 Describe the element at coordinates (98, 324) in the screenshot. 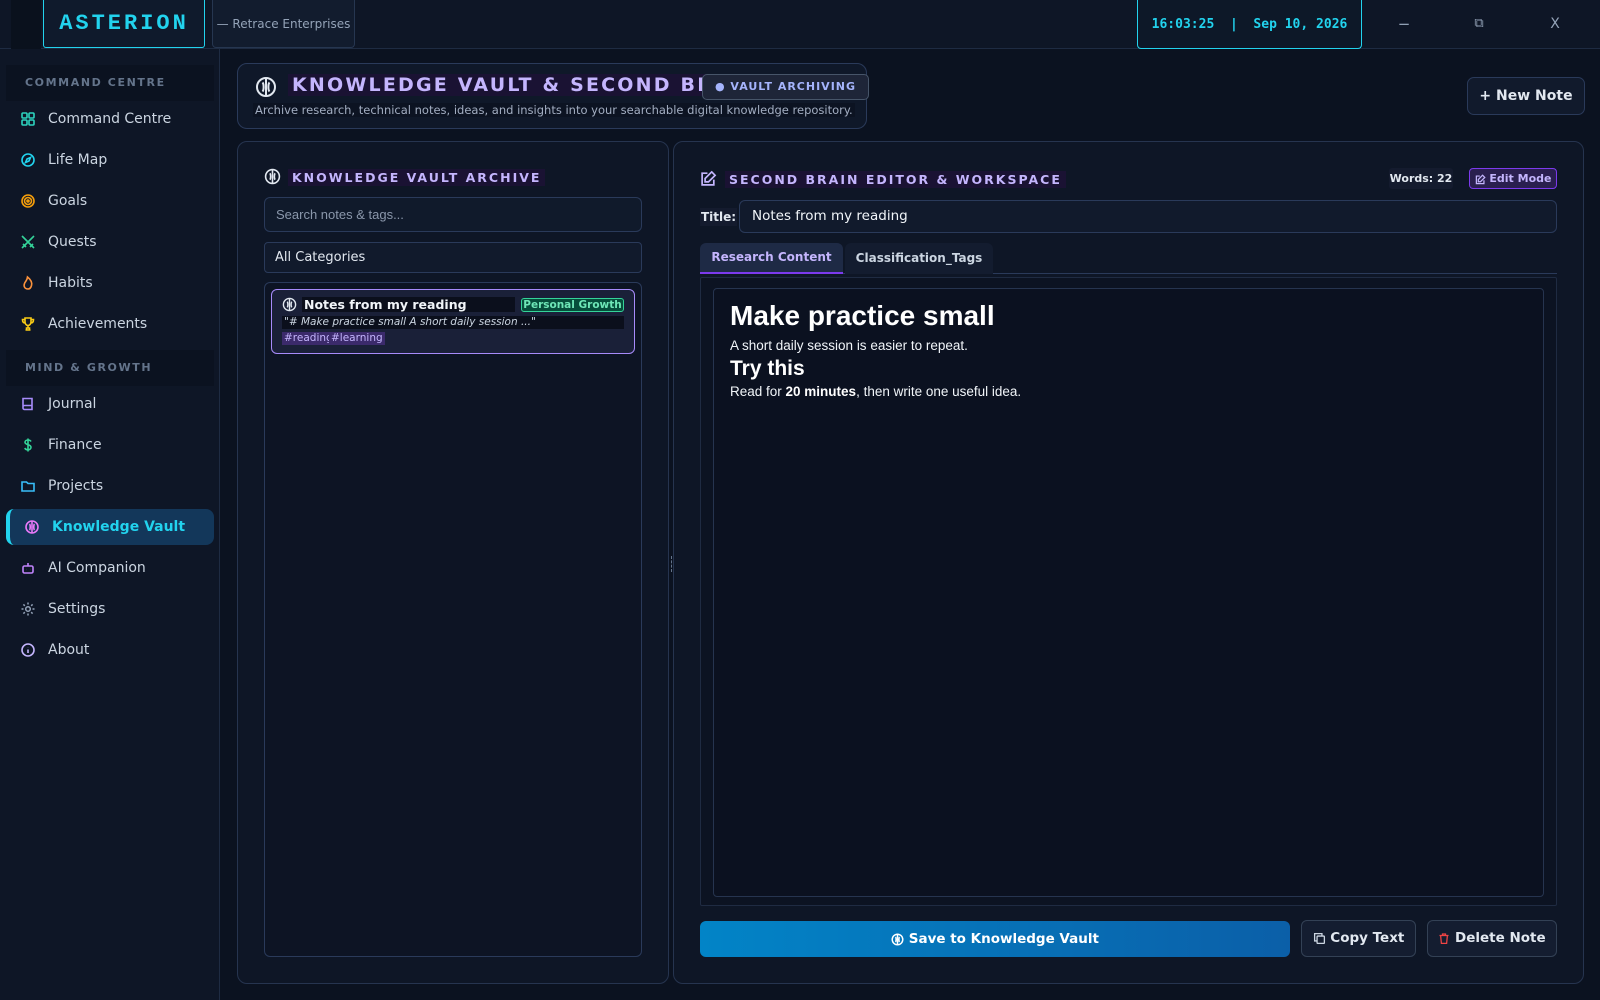

I see `sidebar-item-label: Achievements` at that location.